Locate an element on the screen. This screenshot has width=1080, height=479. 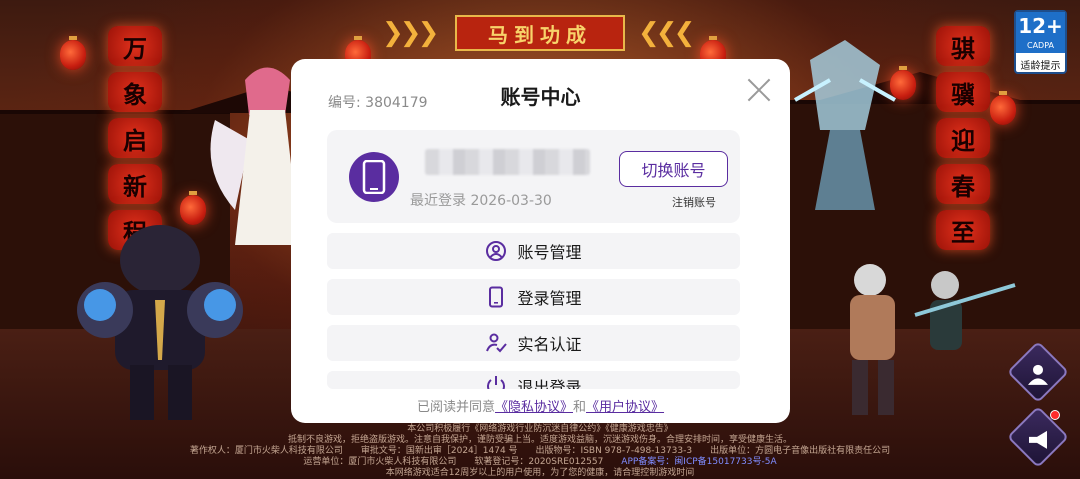
banner-char: 春 is located at coordinates (963, 184).